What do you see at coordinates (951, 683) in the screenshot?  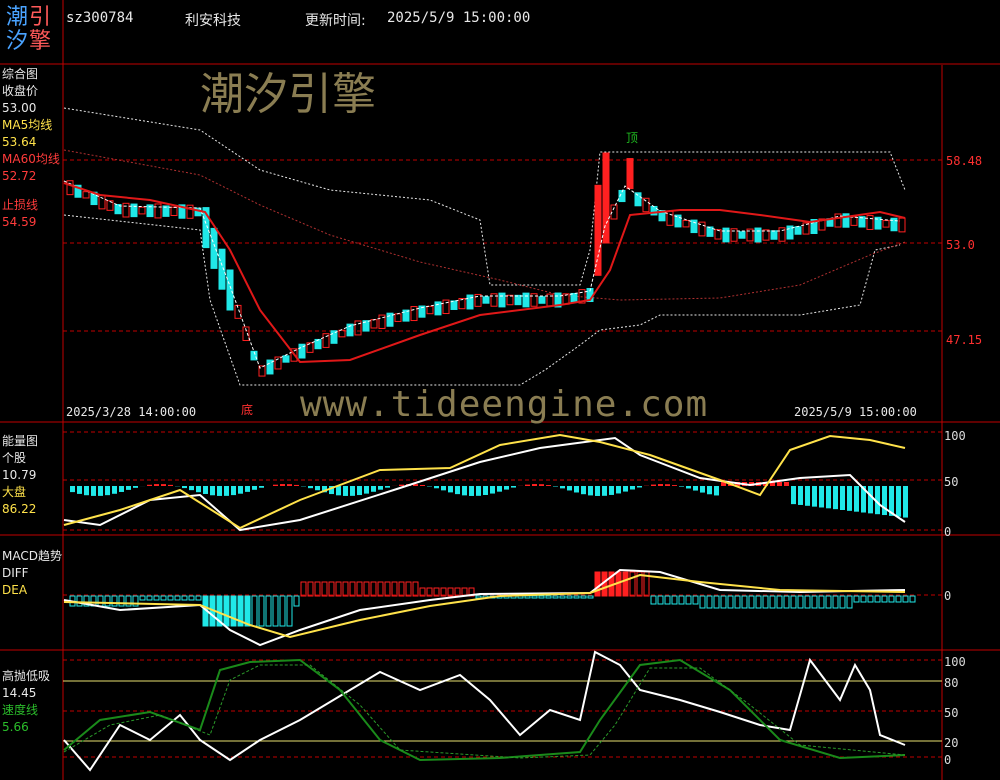 I see `swing-tick-80: 80` at bounding box center [951, 683].